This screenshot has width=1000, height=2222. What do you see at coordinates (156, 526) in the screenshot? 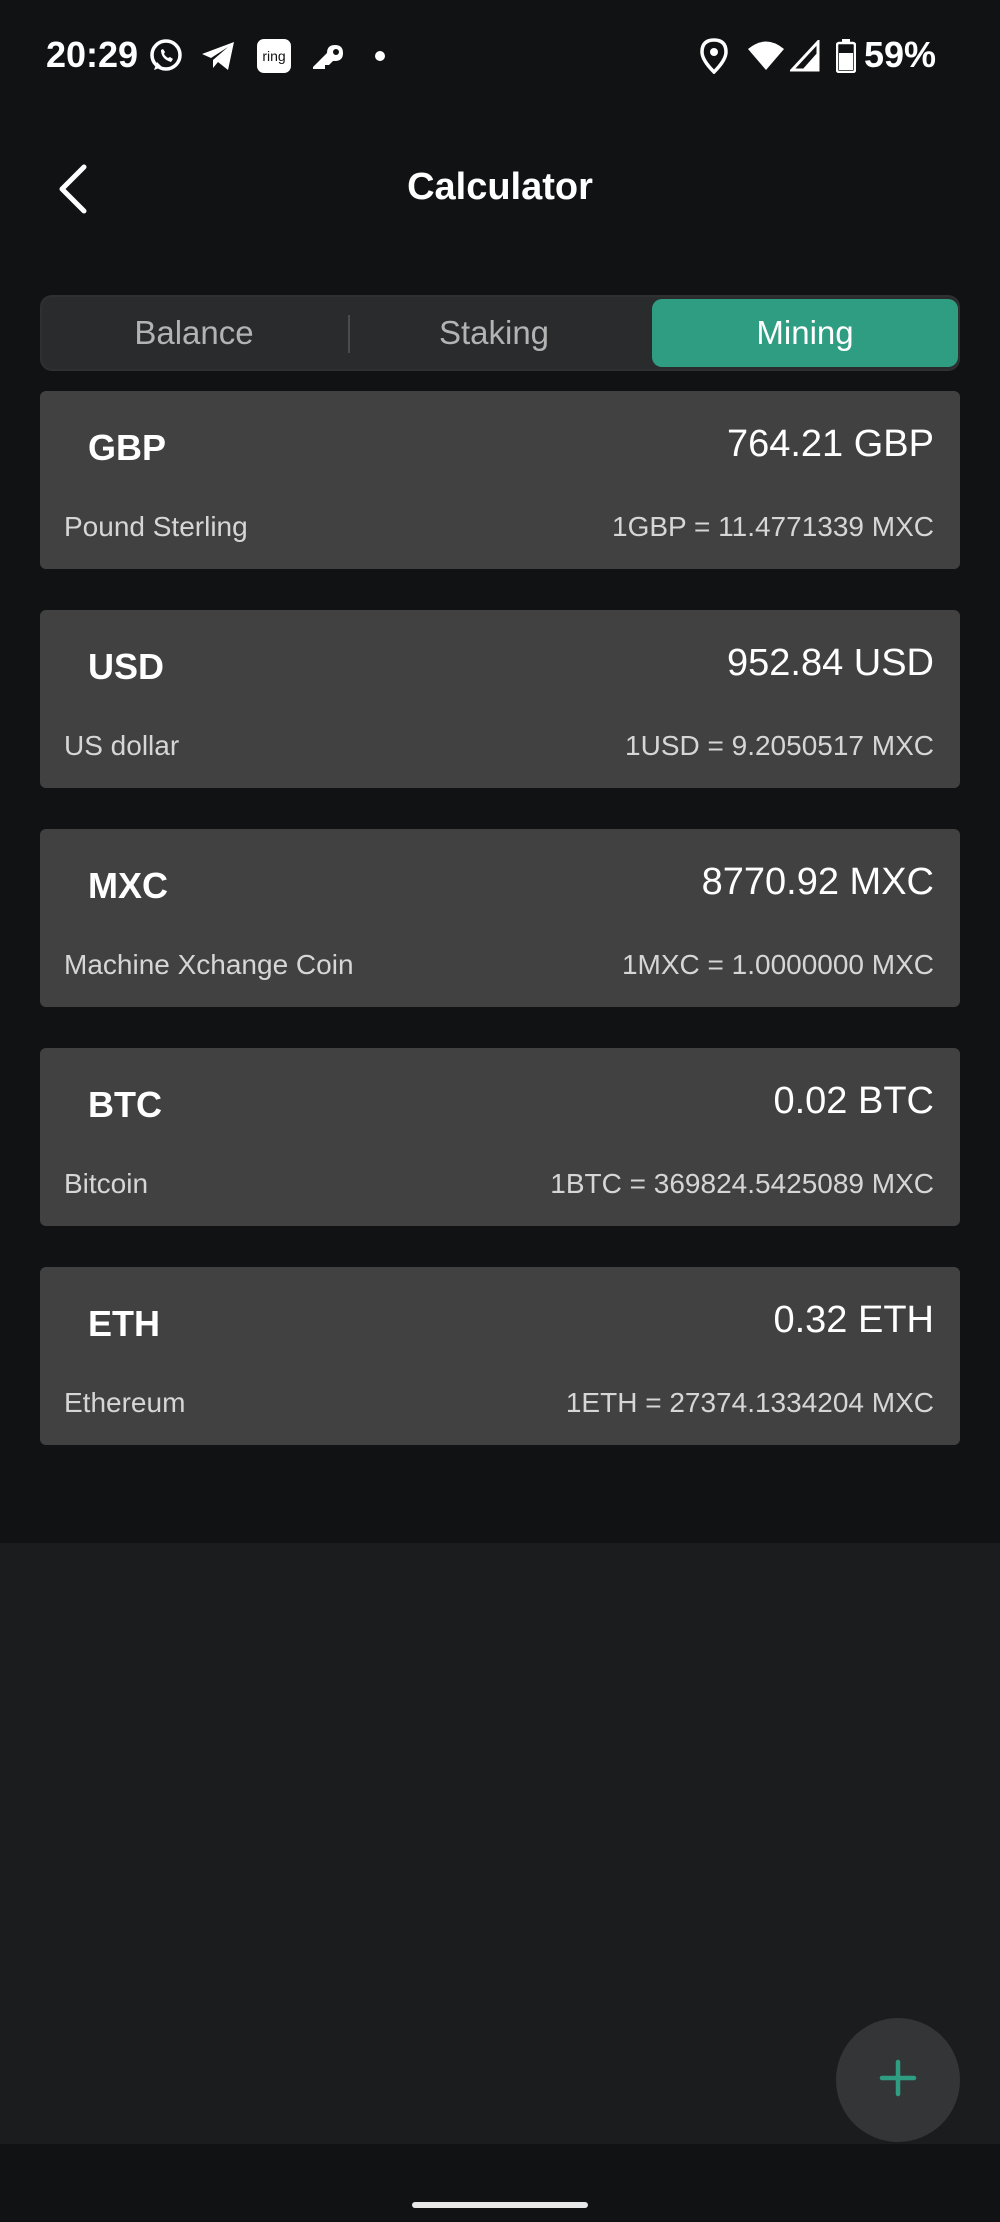
I see `currency-name: Pound Sterling` at bounding box center [156, 526].